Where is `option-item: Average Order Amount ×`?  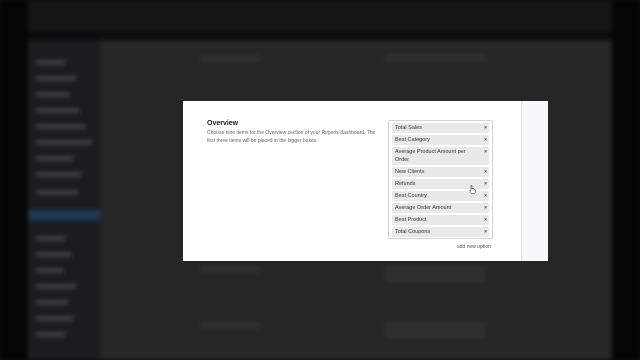
option-item: Average Order Amount × is located at coordinates (440, 208).